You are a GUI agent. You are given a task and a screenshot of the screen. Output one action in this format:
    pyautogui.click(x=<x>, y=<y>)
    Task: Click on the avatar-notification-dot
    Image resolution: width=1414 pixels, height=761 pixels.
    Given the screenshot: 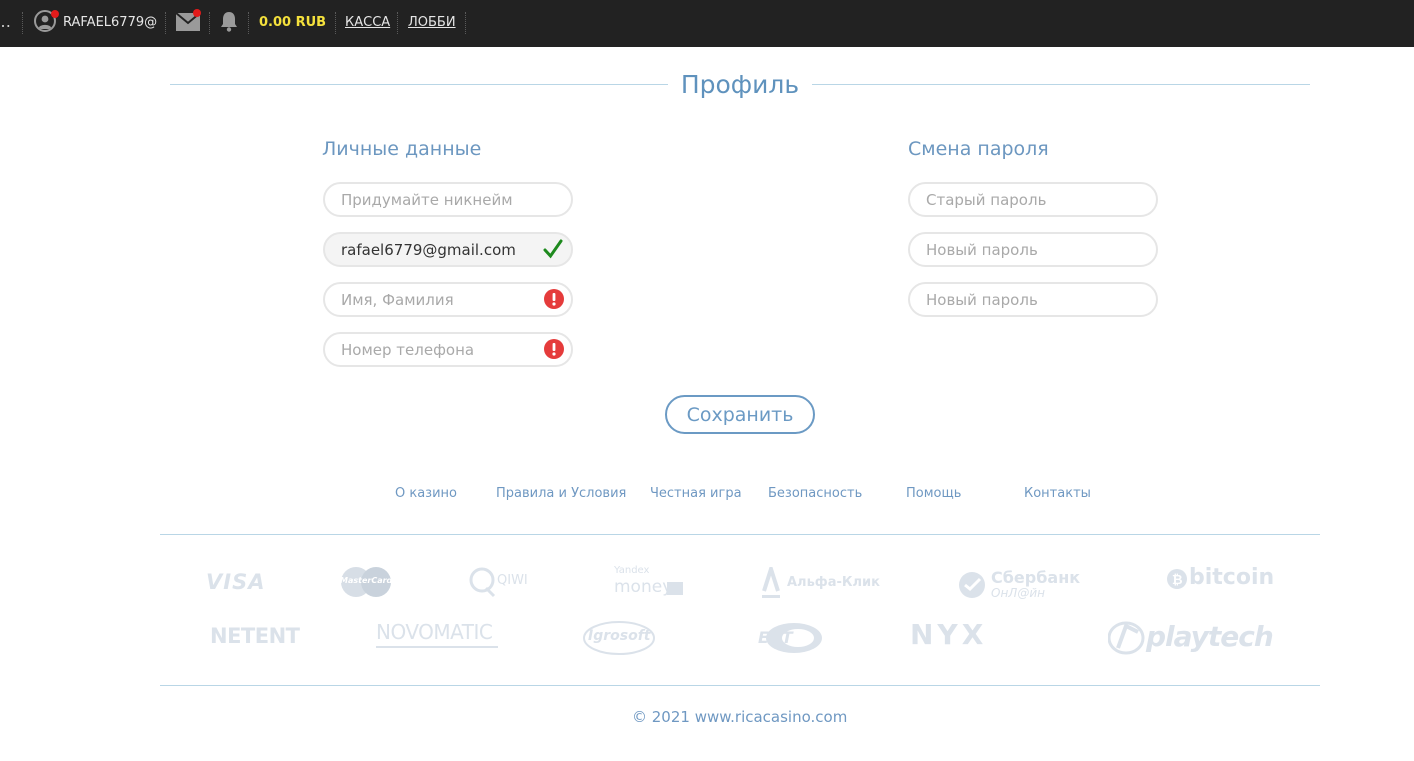 What is the action you would take?
    pyautogui.click(x=55, y=14)
    